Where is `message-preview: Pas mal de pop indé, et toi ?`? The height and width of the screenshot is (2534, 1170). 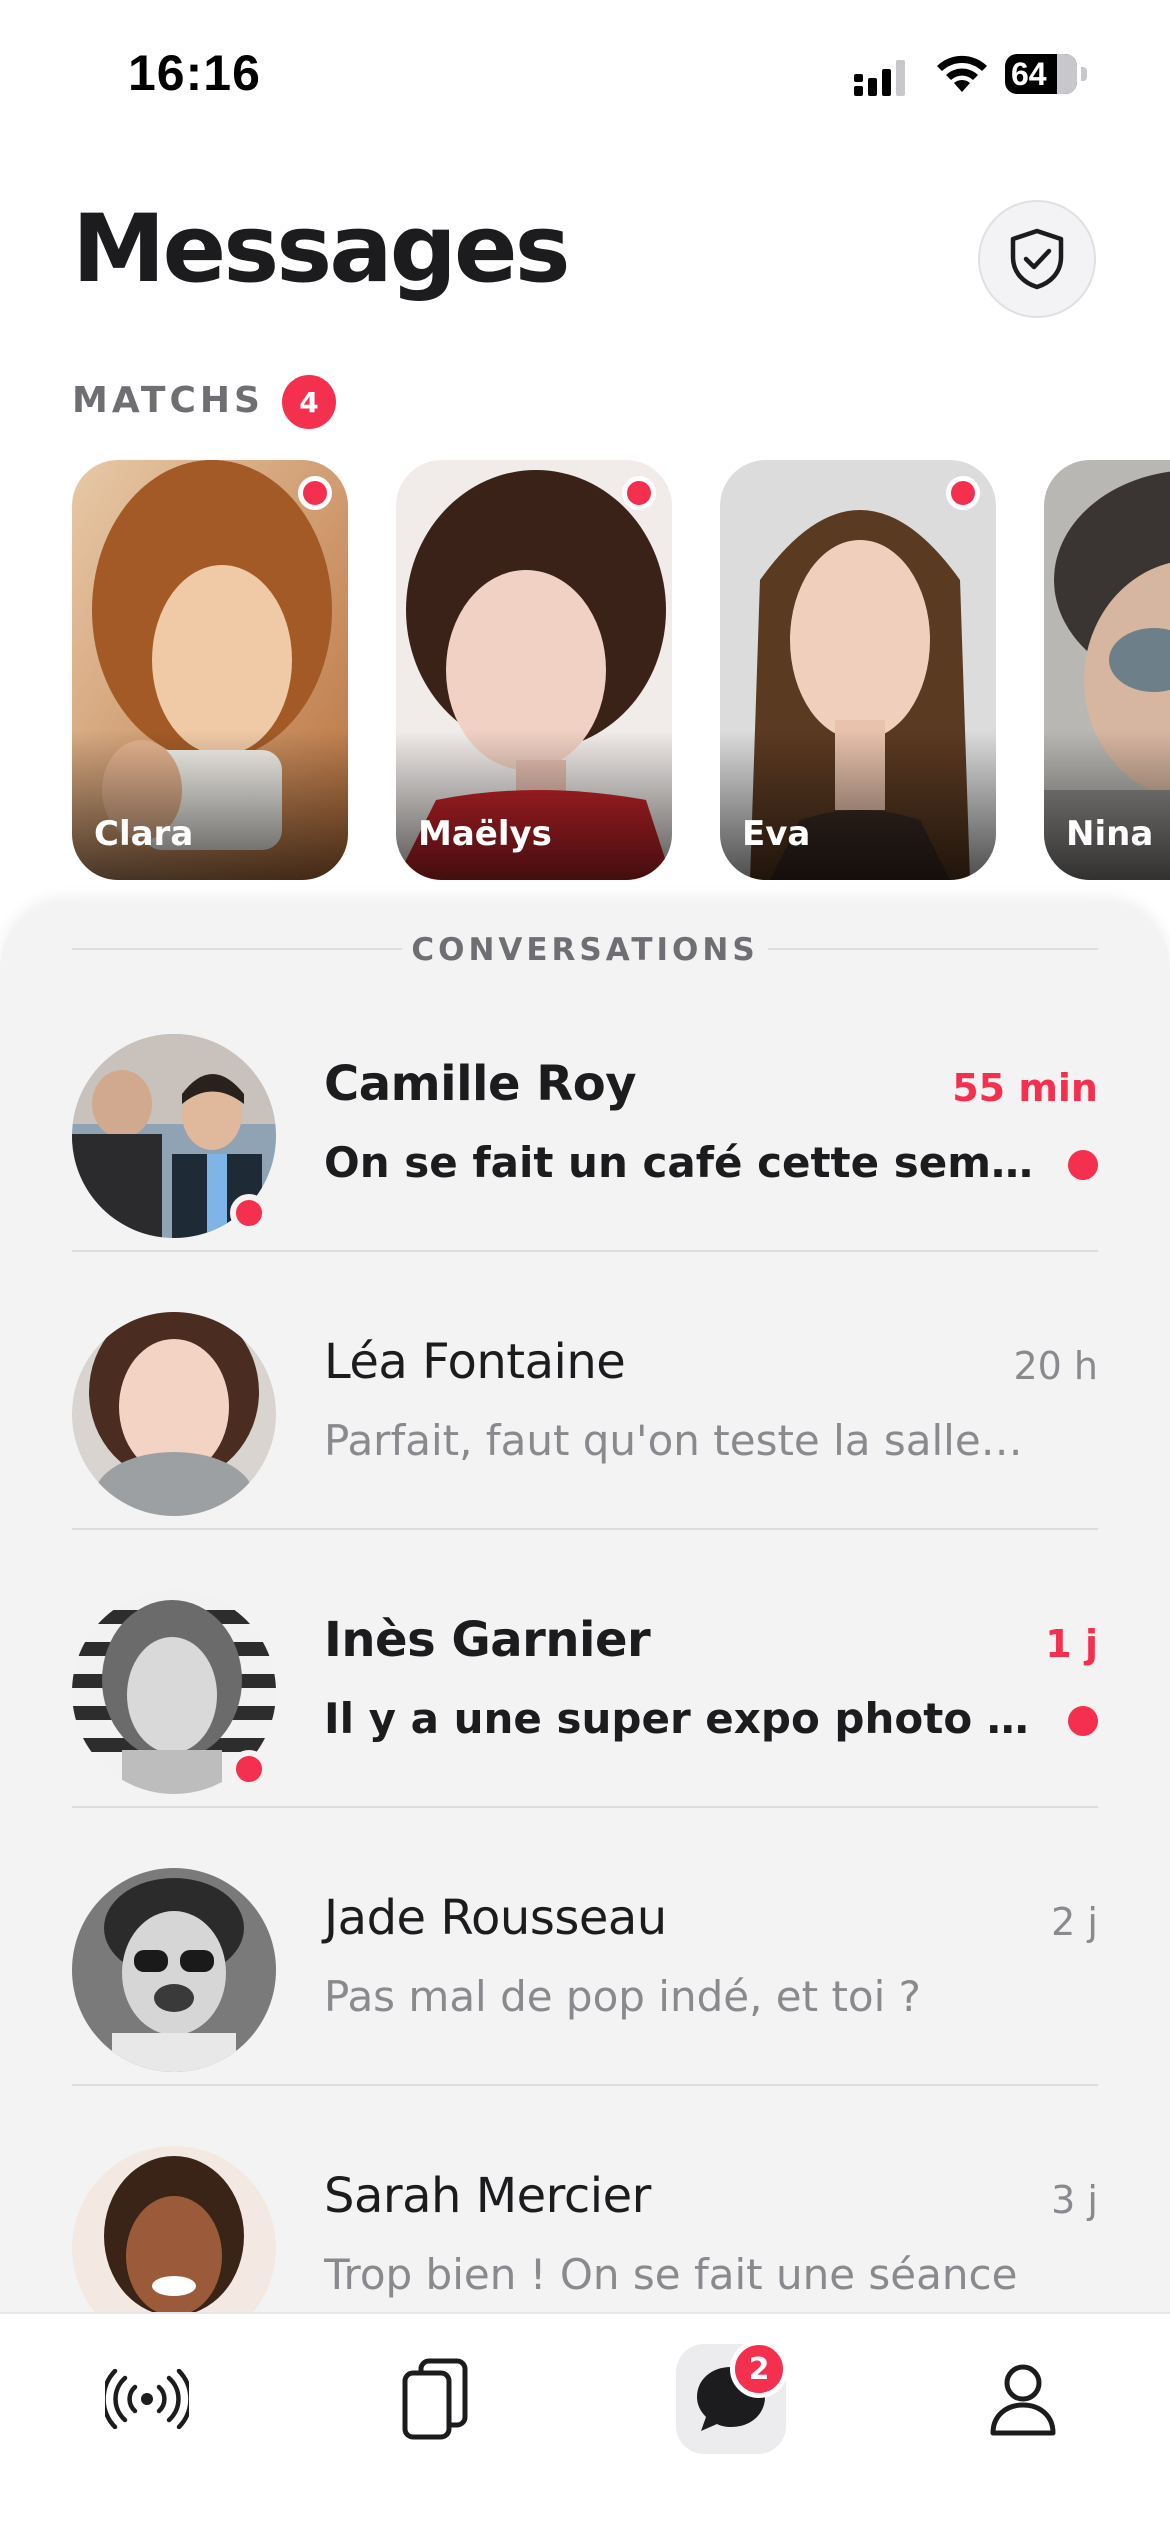
message-preview: Pas mal de pop indé, et toi ? is located at coordinates (622, 1996).